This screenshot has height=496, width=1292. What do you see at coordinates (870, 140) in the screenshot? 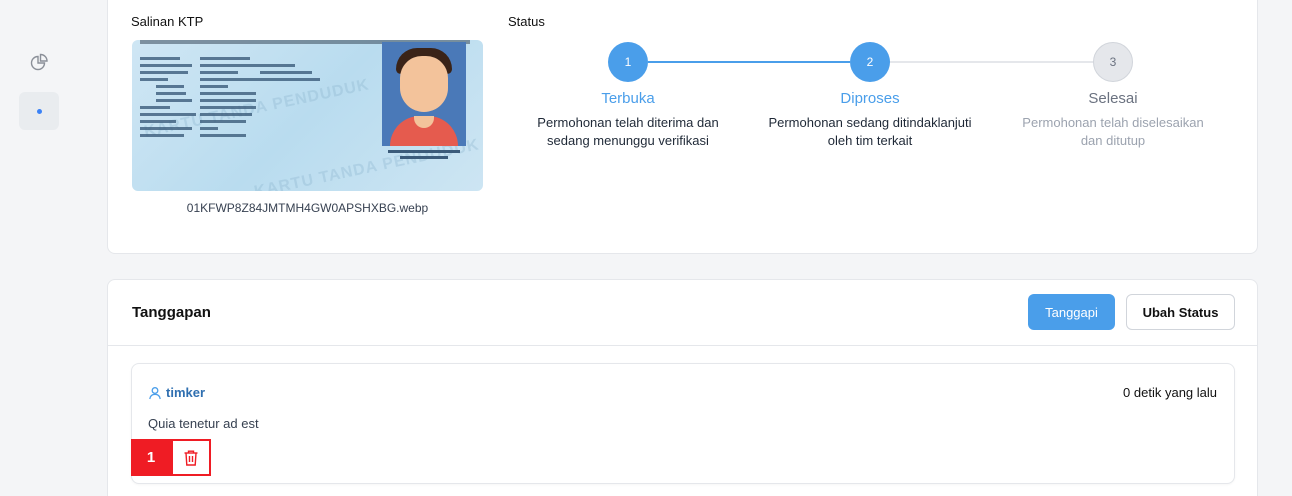
I see `step-2-desc-line2: oleh tim terkait` at bounding box center [870, 140].